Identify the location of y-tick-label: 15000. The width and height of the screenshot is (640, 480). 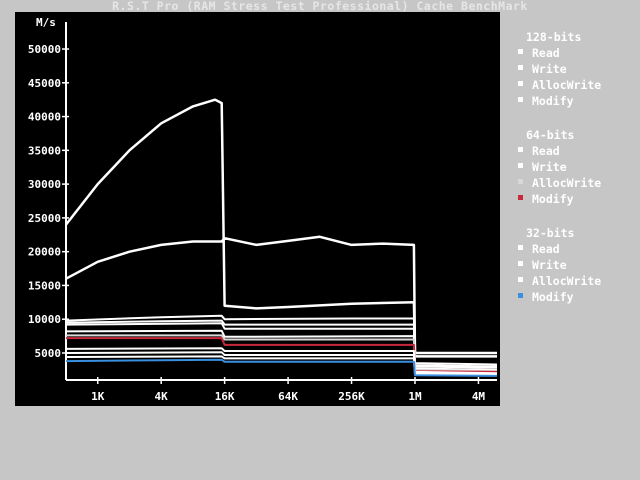
(44, 285).